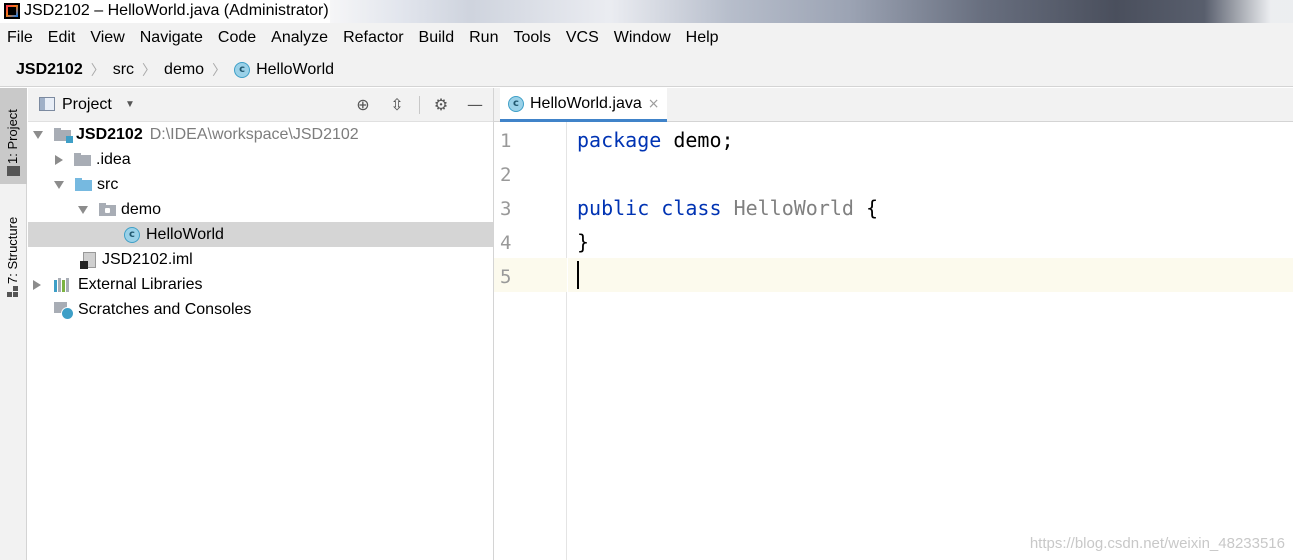 The image size is (1293, 560). I want to click on tool-tab-structure-label: 7: Structure, so click(12, 250).